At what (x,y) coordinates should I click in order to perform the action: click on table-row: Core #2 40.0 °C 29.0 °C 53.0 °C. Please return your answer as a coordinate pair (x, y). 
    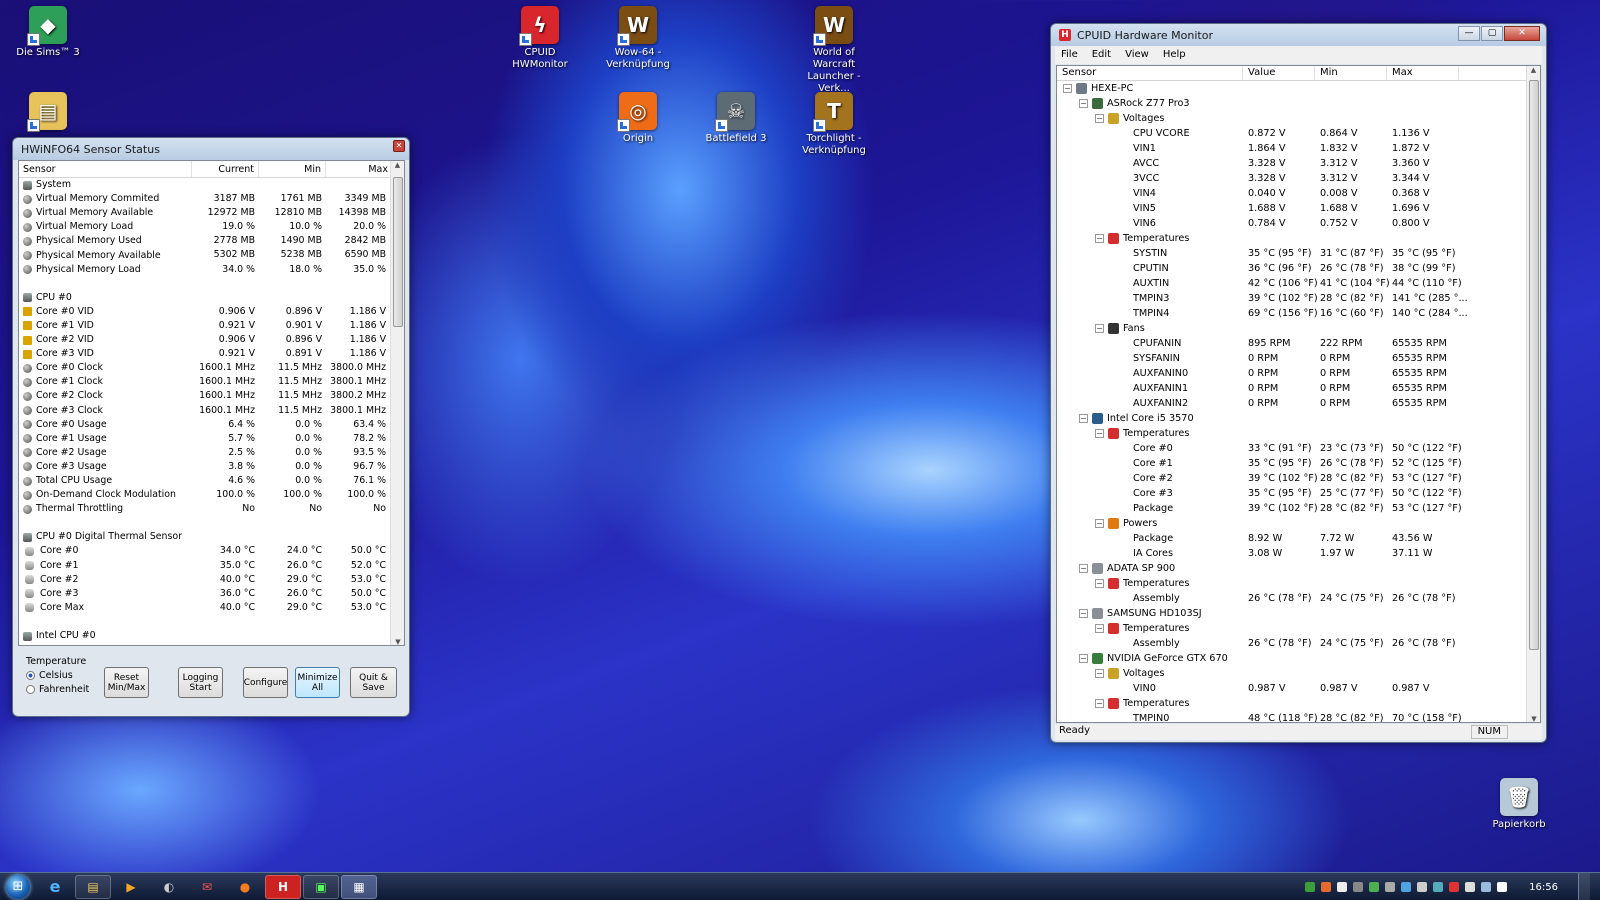
    Looking at the image, I should click on (211, 580).